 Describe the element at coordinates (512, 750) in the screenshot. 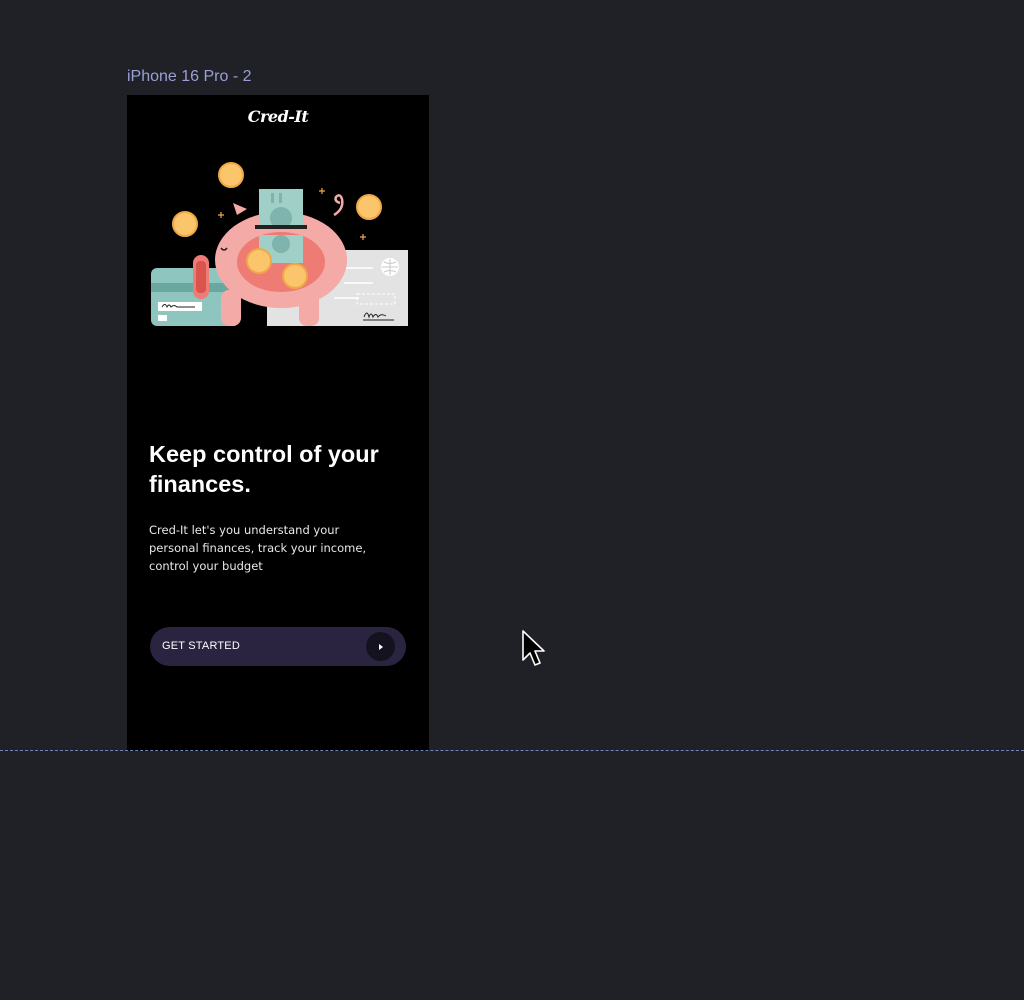

I see `frame-guide-line` at that location.